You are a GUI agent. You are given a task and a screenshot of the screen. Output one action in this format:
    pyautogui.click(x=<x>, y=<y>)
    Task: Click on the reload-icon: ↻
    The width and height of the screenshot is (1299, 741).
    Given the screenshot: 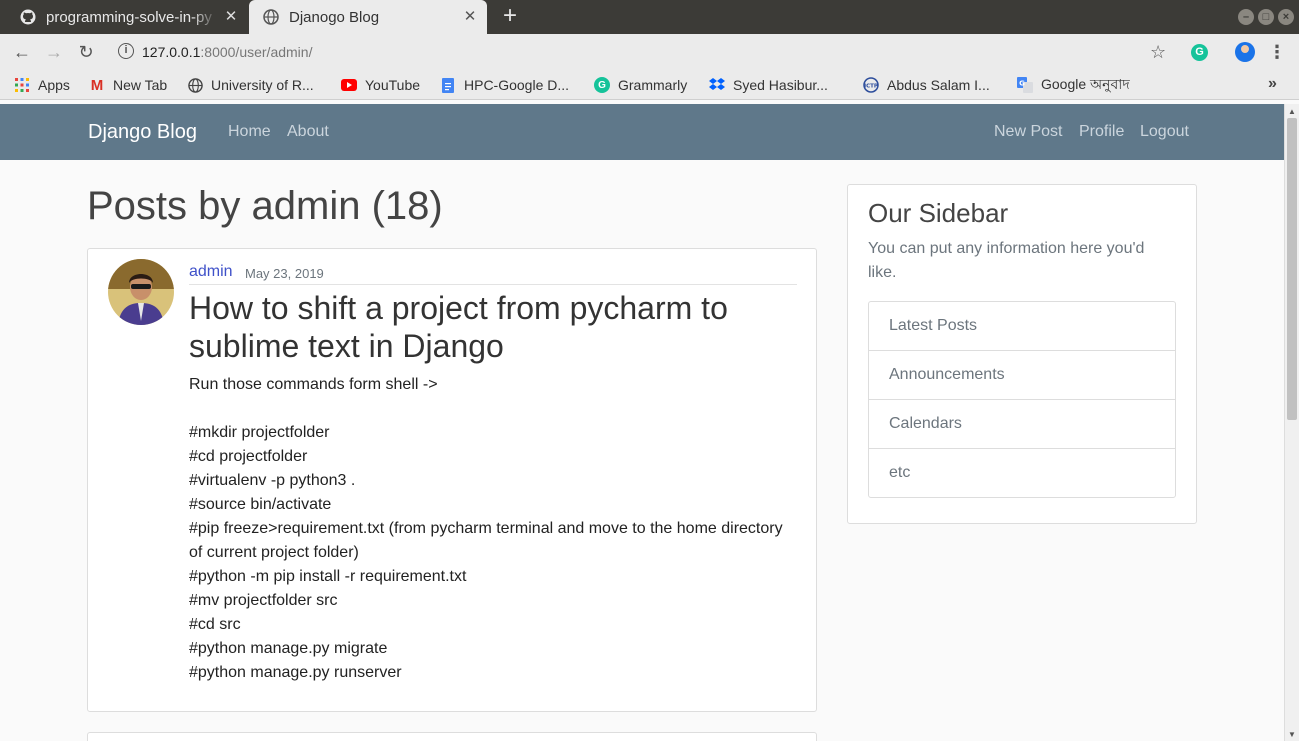 What is the action you would take?
    pyautogui.click(x=86, y=52)
    